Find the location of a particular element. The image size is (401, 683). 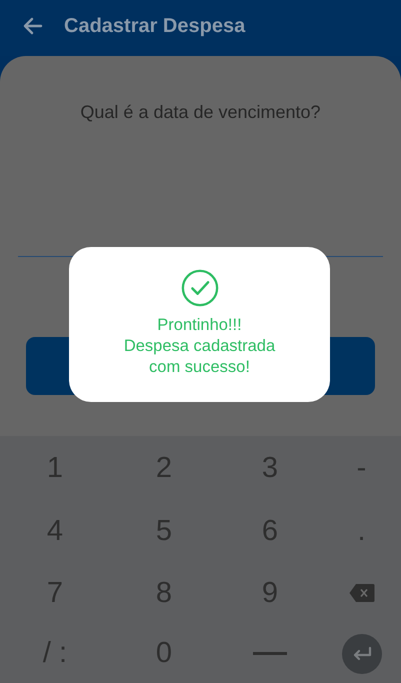

back-arrow-icon is located at coordinates (33, 26).